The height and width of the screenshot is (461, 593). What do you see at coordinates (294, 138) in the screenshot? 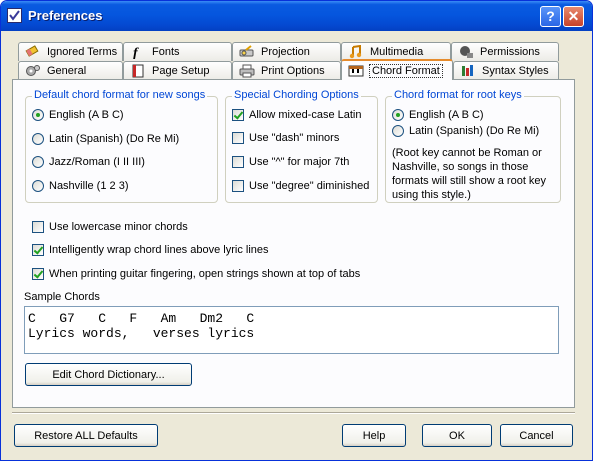
I see `option-label: Use "dash" minors` at bounding box center [294, 138].